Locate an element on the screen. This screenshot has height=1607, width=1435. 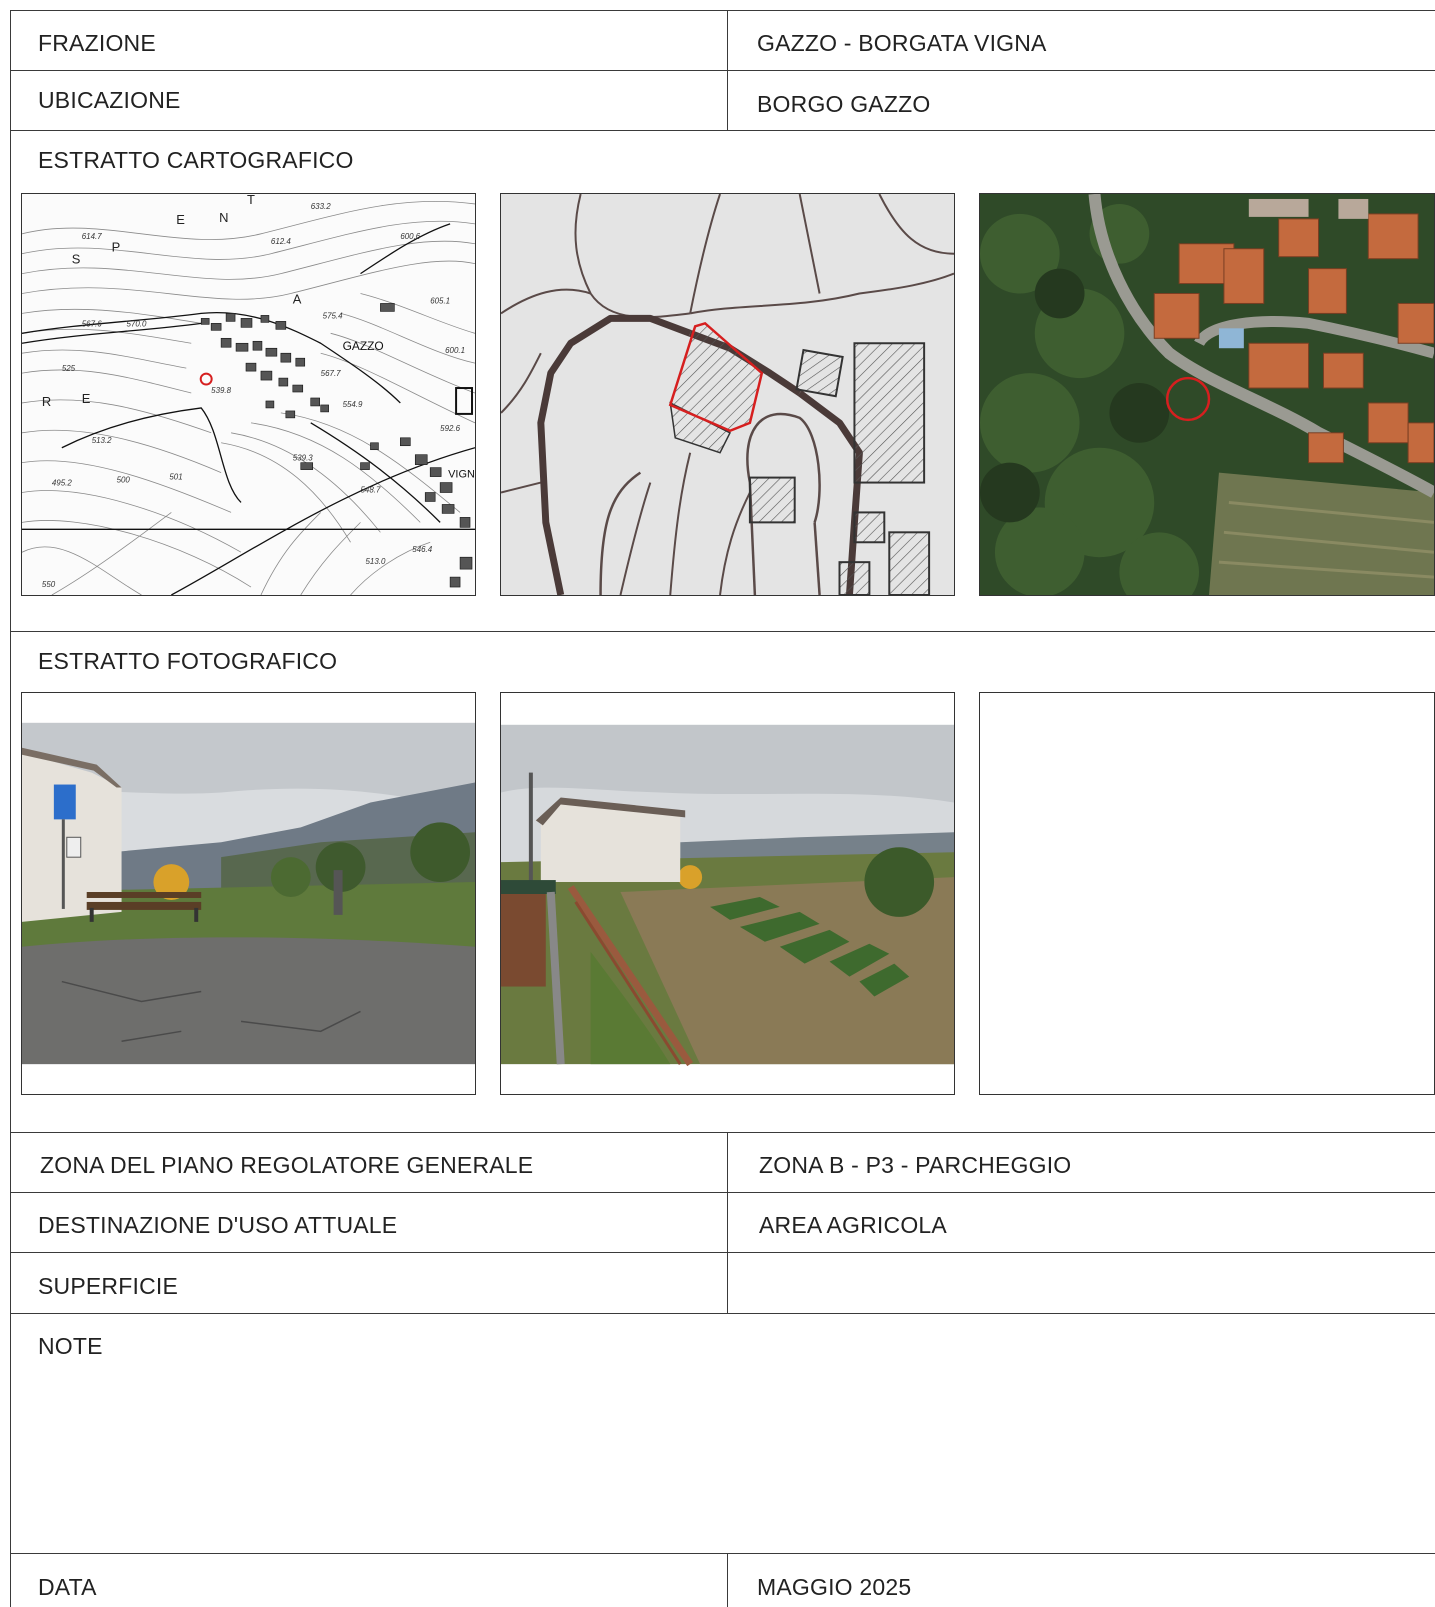
data-label: DATA is located at coordinates (67, 1587).